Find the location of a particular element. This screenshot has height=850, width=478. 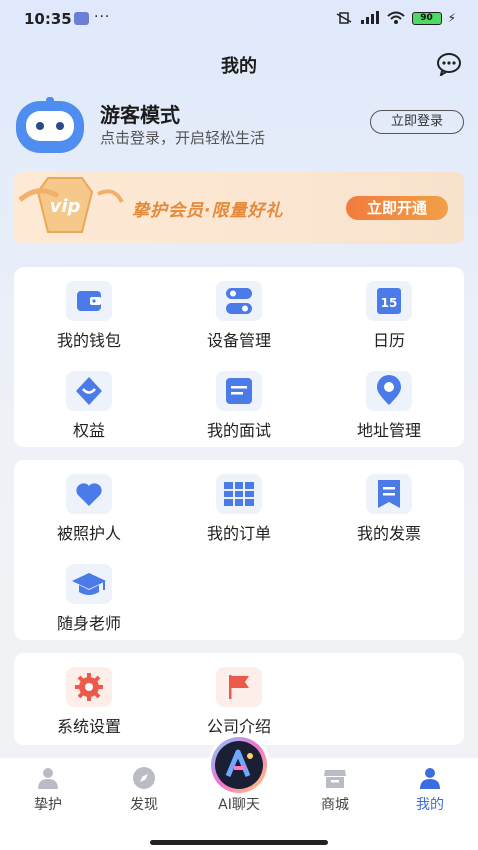

nav-label: AI聊天 is located at coordinates (239, 805).